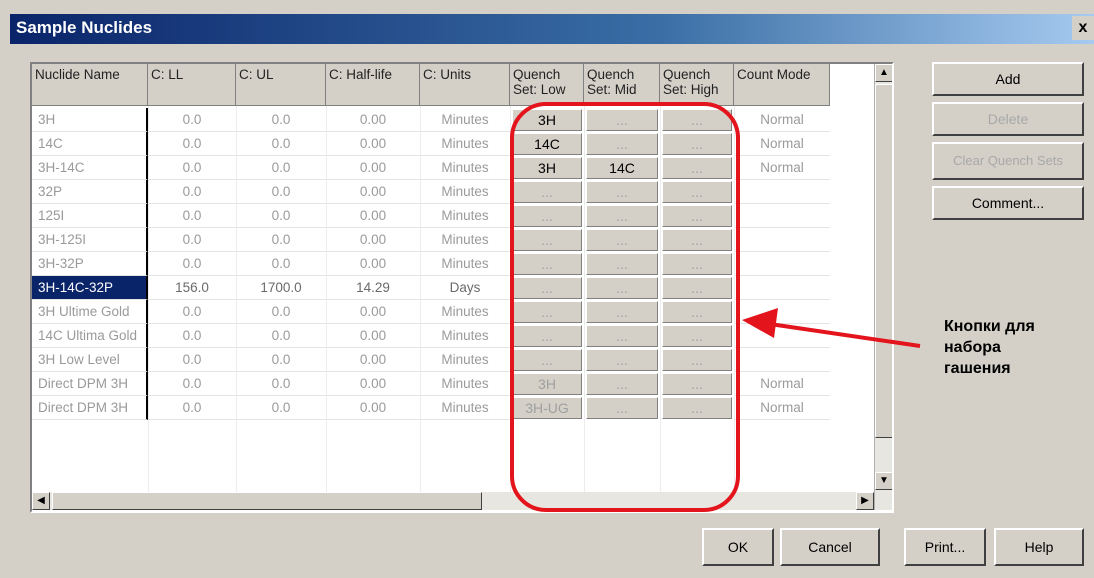 Image resolution: width=1094 pixels, height=578 pixels. I want to click on column-header-ll: C: LL, so click(192, 85).